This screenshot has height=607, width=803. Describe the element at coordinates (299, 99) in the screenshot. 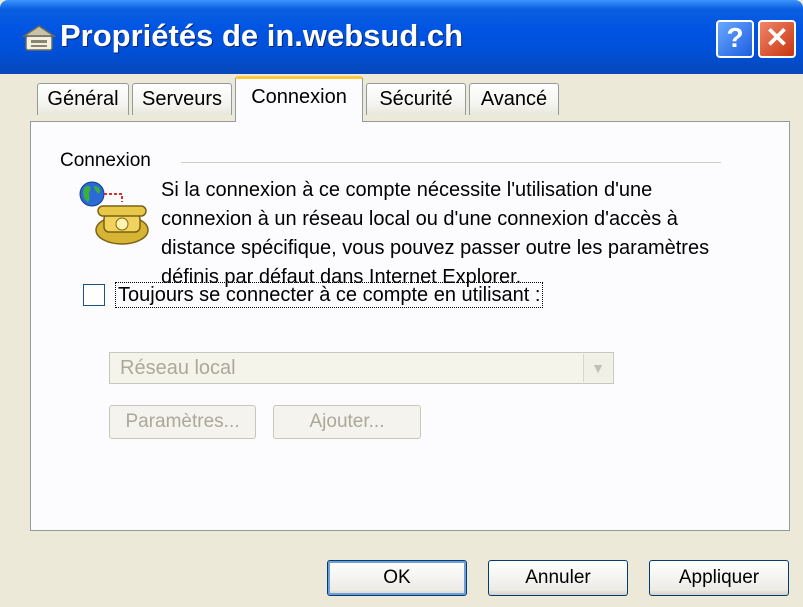

I see `tab-connection: Connexion` at that location.